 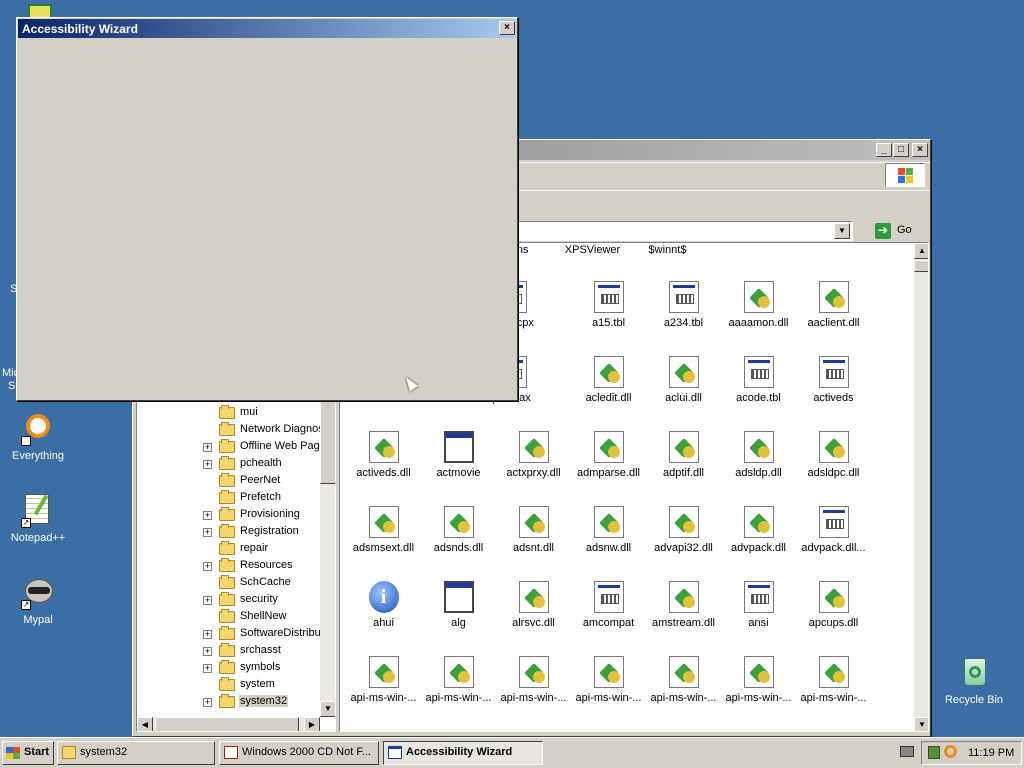 I want to click on file-scroll-thumb, so click(x=921, y=266).